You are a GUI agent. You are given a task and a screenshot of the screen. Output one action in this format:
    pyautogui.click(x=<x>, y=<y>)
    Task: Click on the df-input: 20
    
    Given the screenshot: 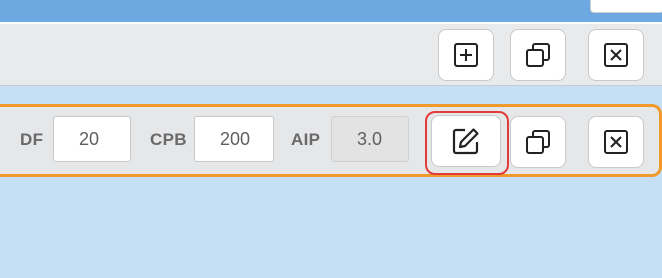 What is the action you would take?
    pyautogui.click(x=92, y=139)
    